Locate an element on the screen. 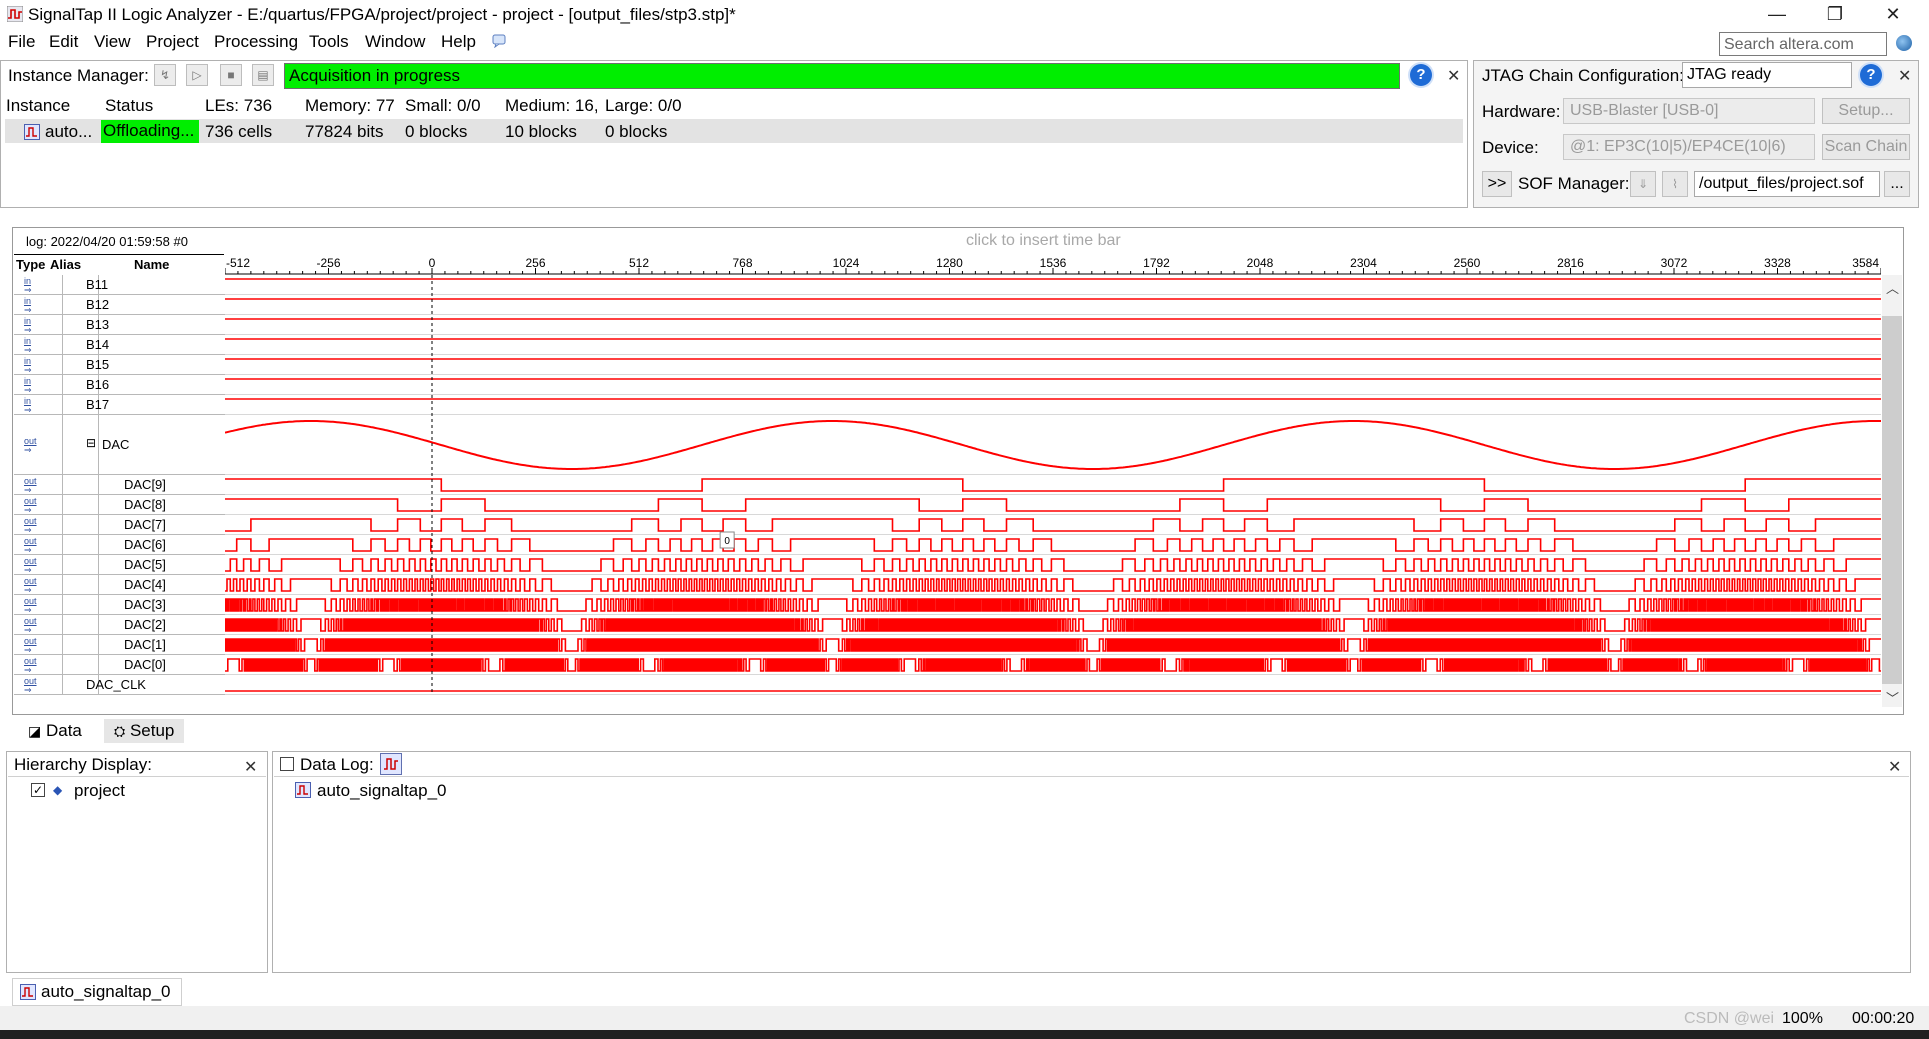  signal-row: out ⇒ DAC[6] is located at coordinates (119, 545).